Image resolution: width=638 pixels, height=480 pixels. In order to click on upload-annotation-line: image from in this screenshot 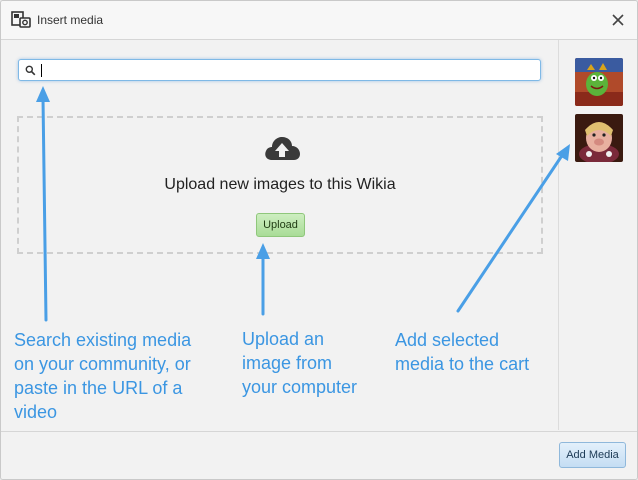, I will do `click(287, 363)`.